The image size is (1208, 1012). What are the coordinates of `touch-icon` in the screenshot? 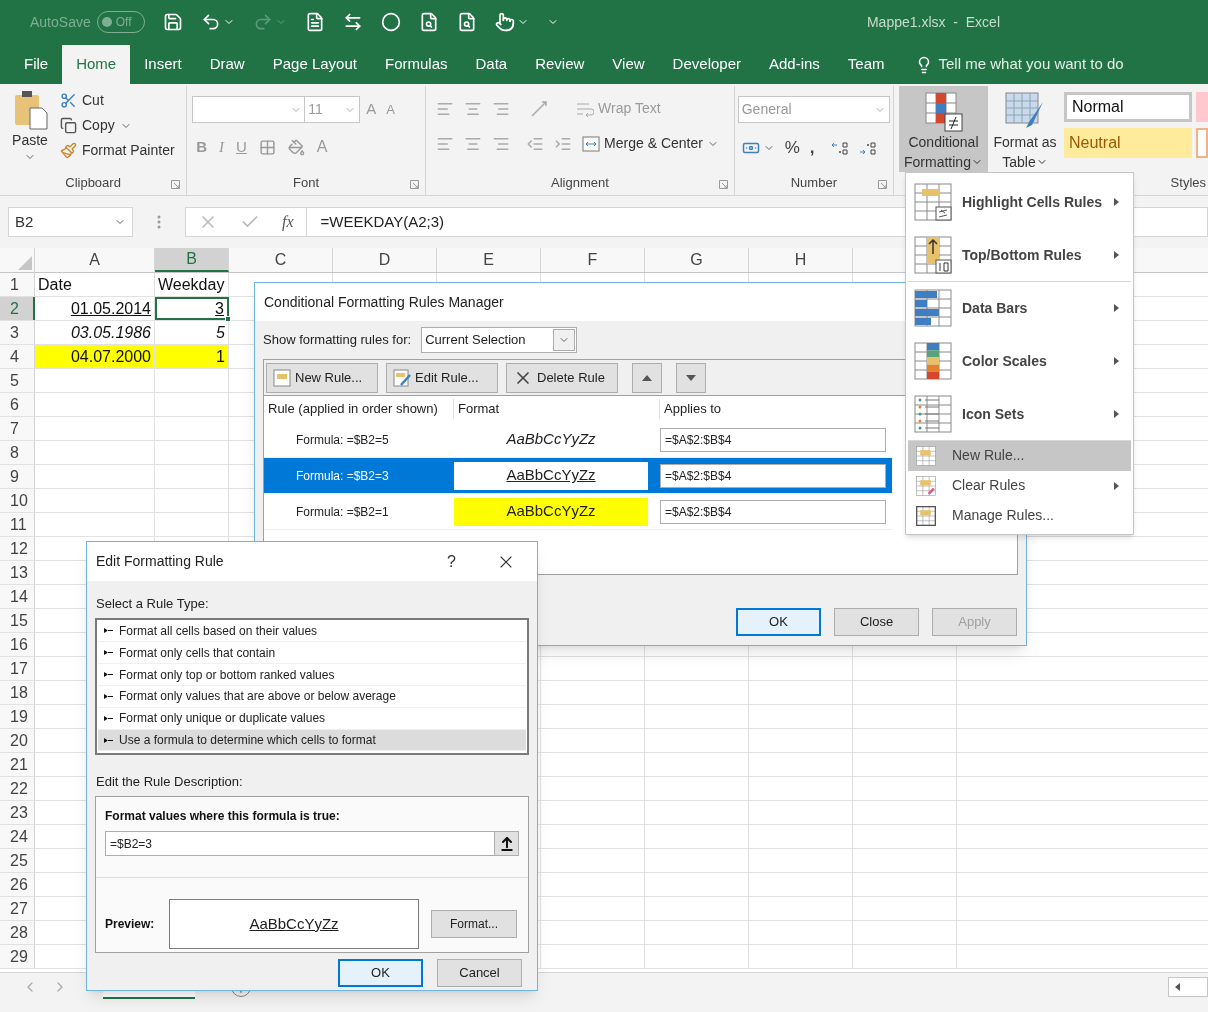 It's located at (504, 22).